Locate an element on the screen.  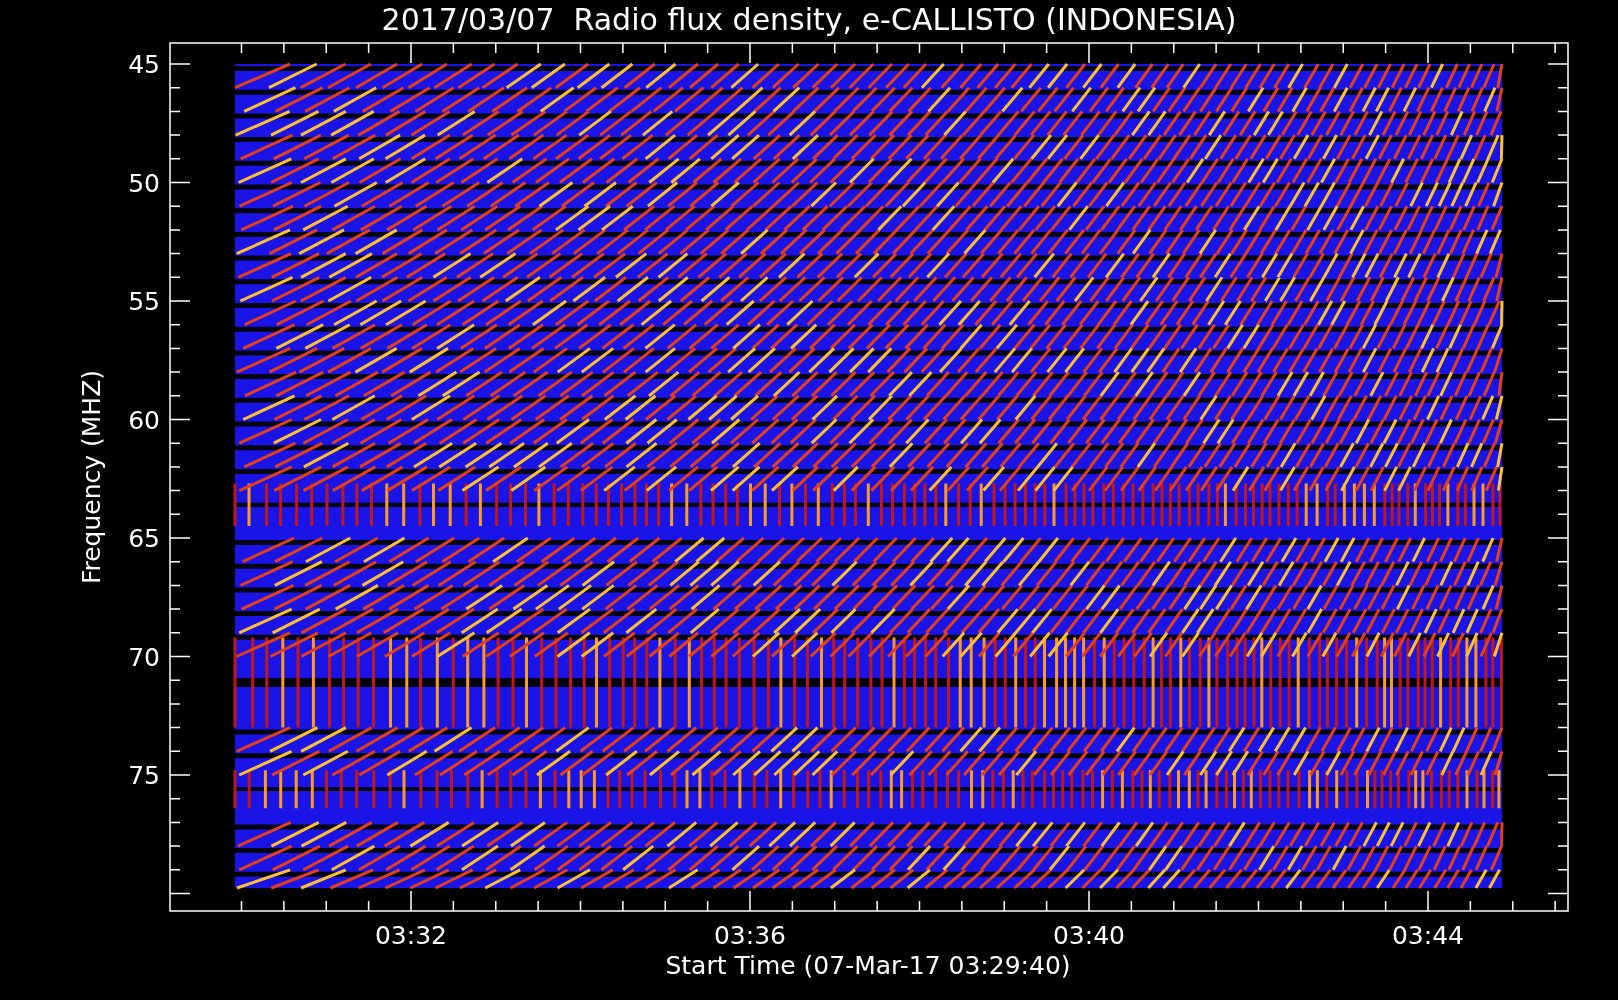
y-tick-label: 75 is located at coordinates (144, 775).